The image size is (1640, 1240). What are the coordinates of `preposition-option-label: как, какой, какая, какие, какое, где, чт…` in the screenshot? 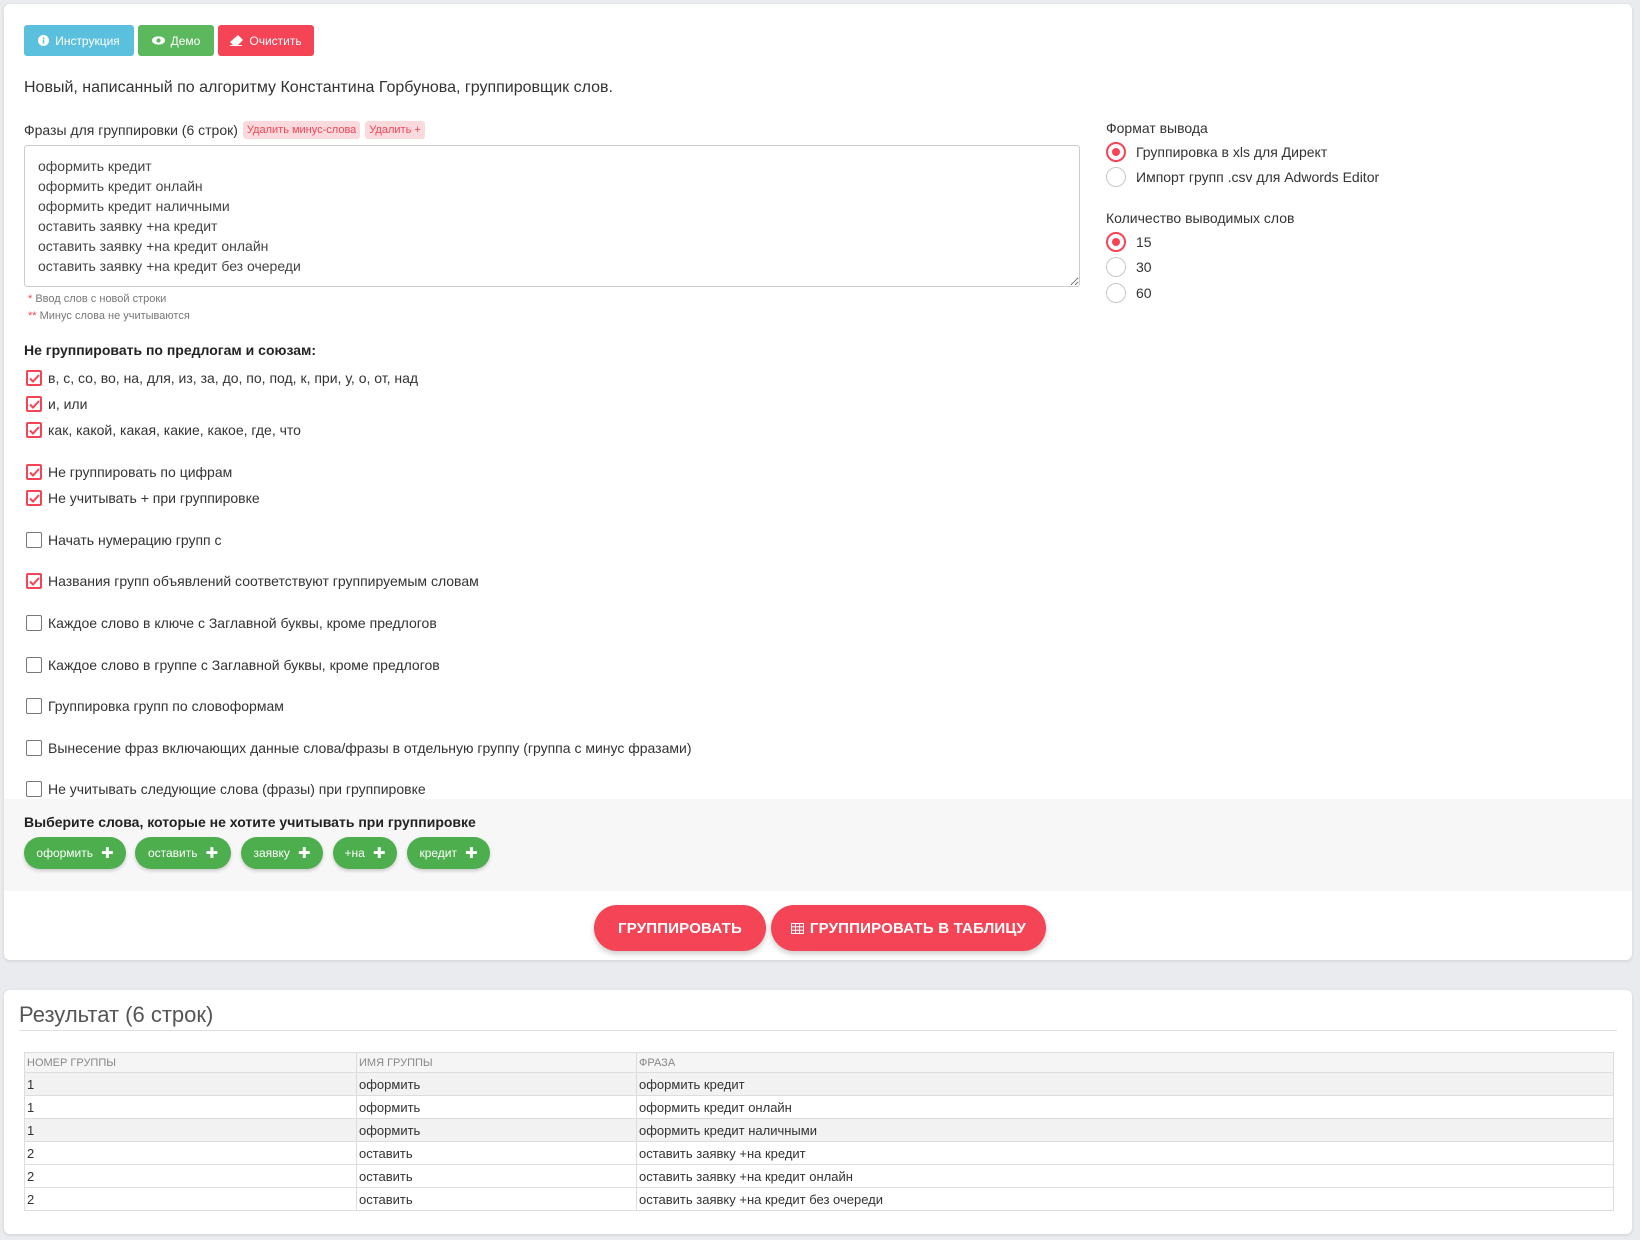 It's located at (174, 430).